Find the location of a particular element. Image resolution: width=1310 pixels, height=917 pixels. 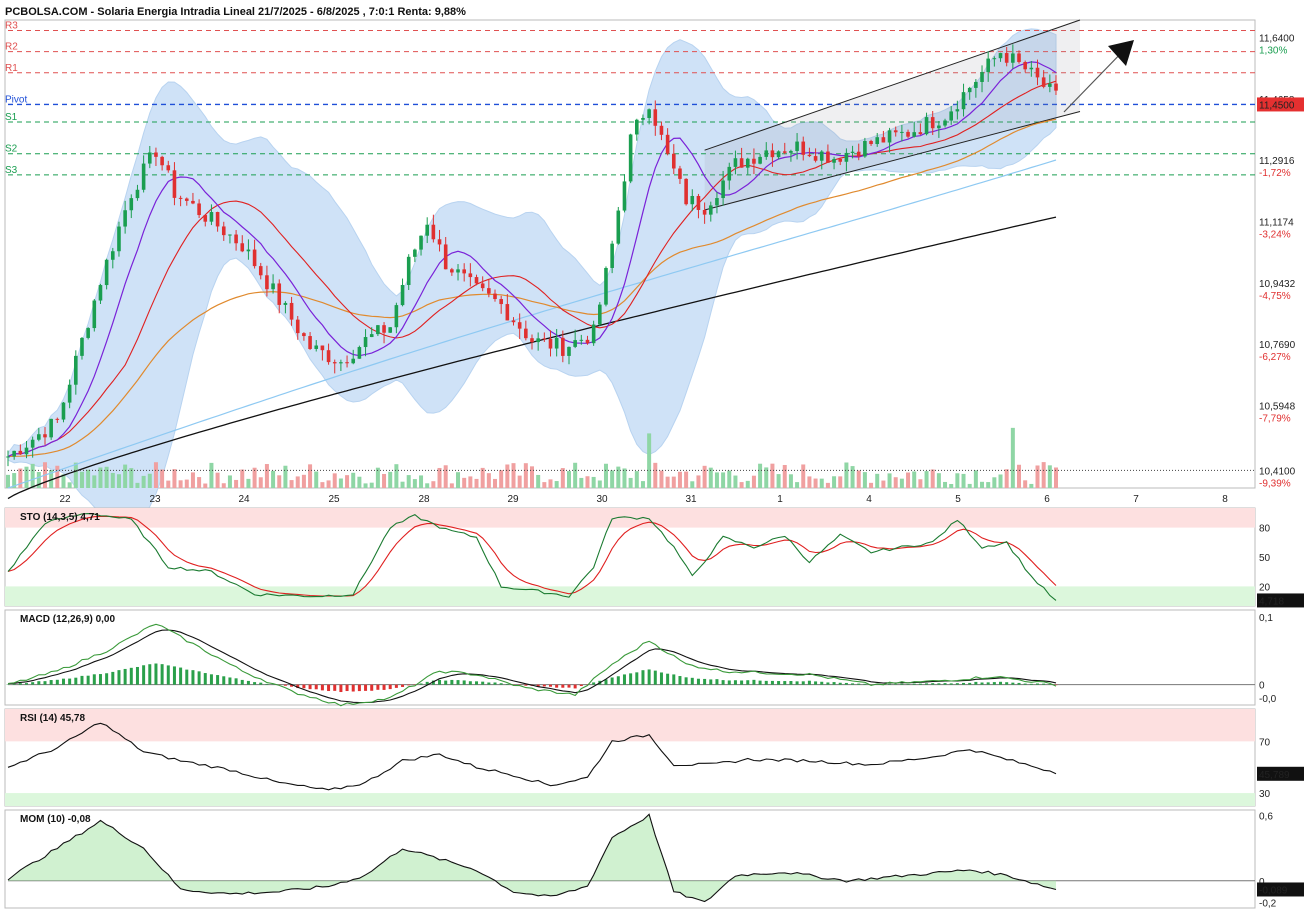

price-pct-0: 1,30% is located at coordinates (1273, 51).